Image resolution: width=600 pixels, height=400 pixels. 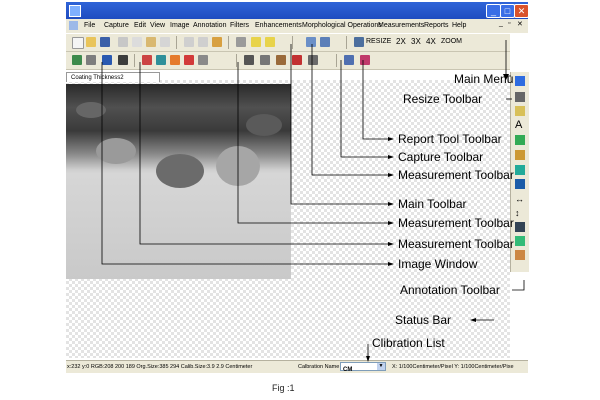 I want to click on callout-image-window: Image Window, so click(x=438, y=264).